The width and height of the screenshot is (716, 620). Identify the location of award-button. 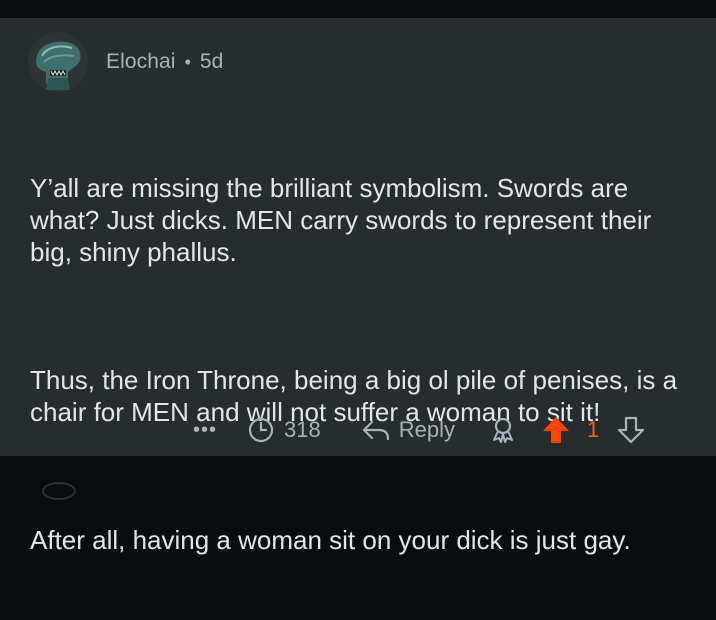
(503, 430).